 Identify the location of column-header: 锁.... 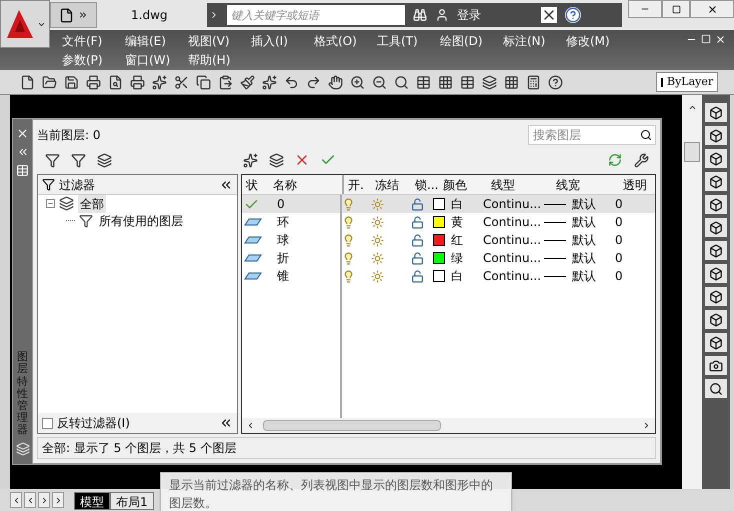
(425, 184).